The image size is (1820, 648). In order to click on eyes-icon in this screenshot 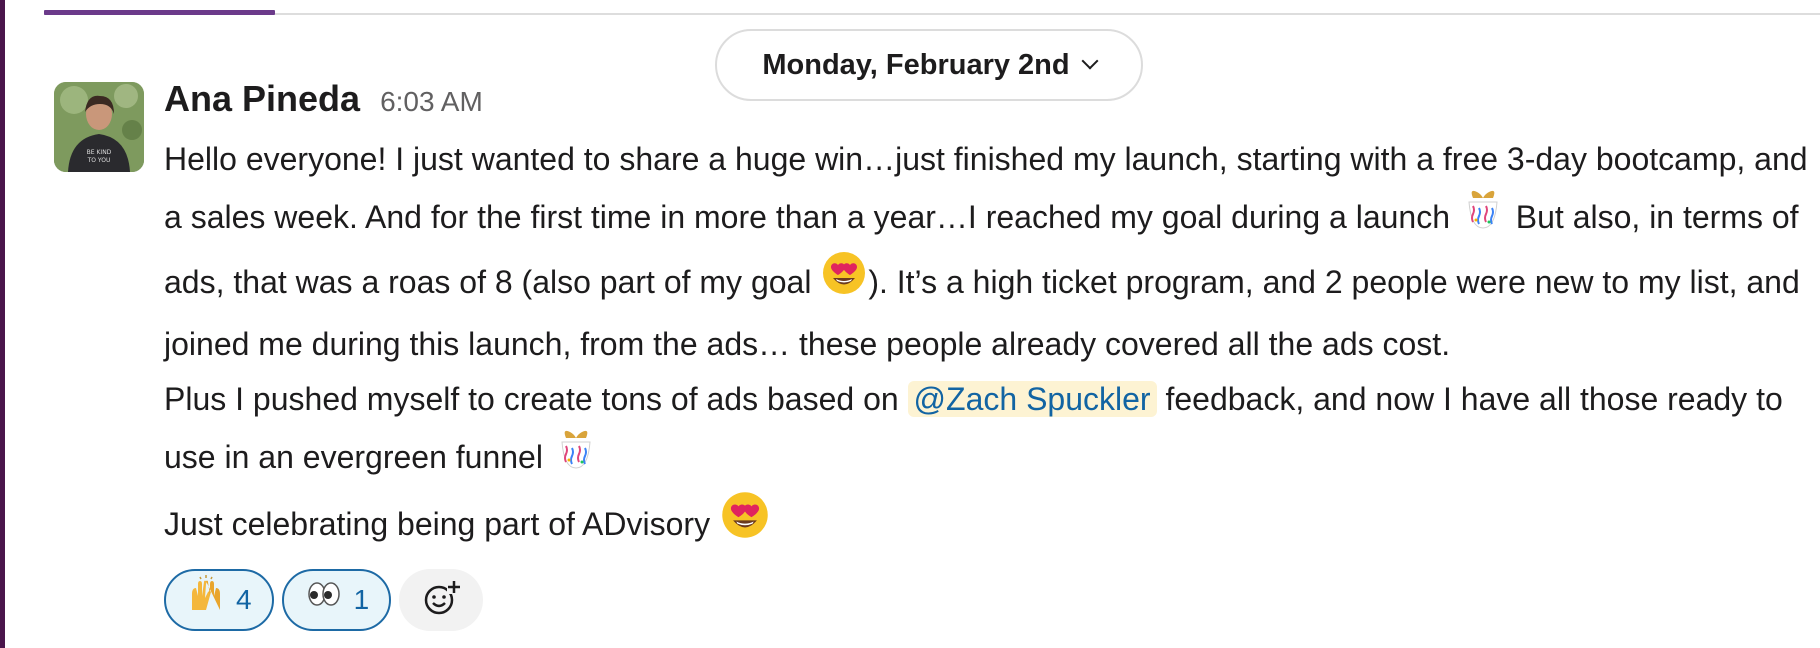, I will do `click(324, 597)`.